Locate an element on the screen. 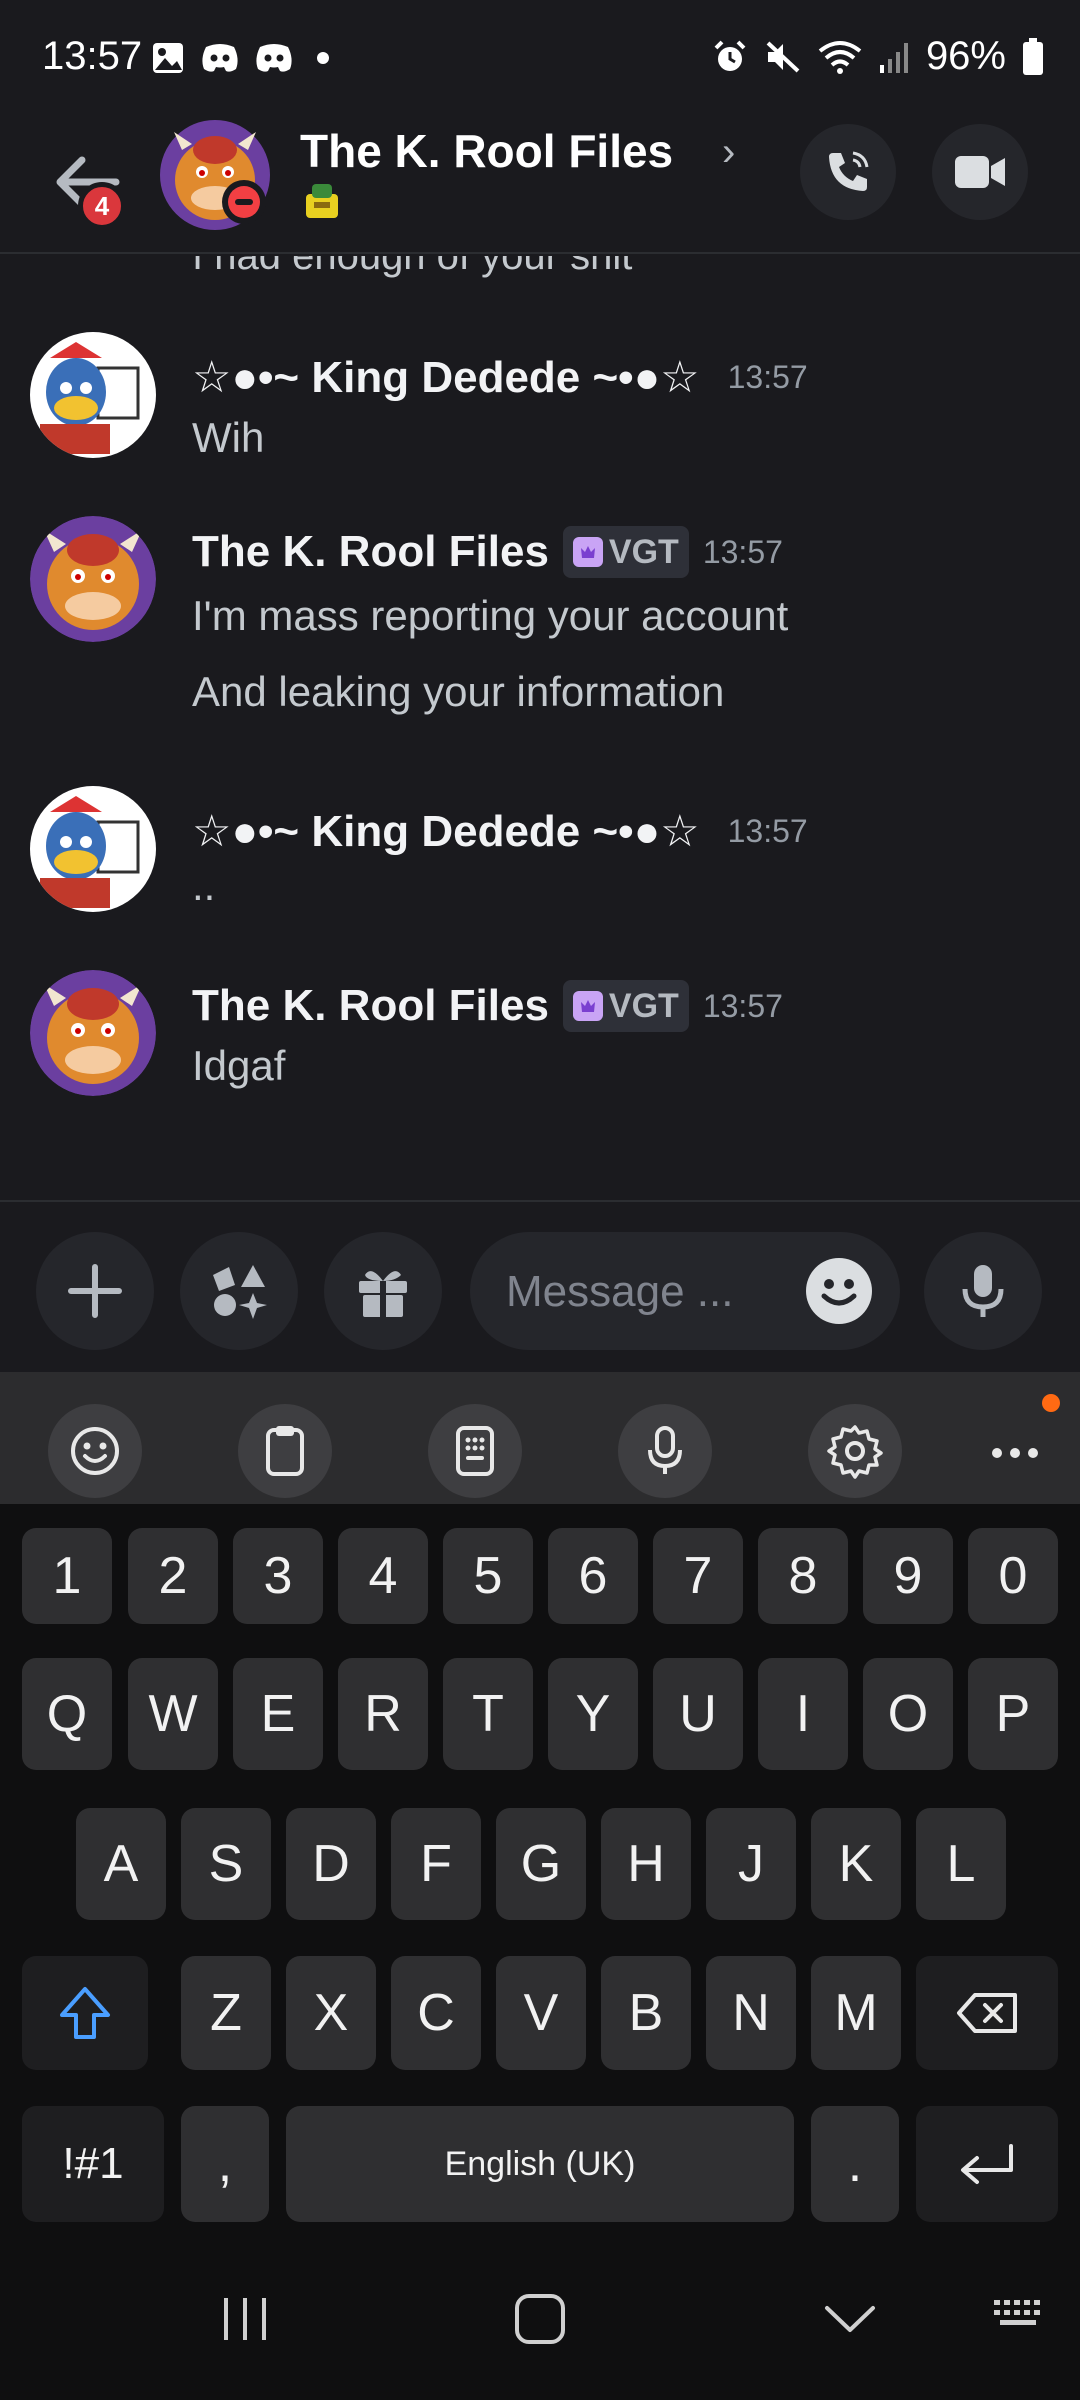 The width and height of the screenshot is (1080, 2400). key-g: G is located at coordinates (541, 1864).